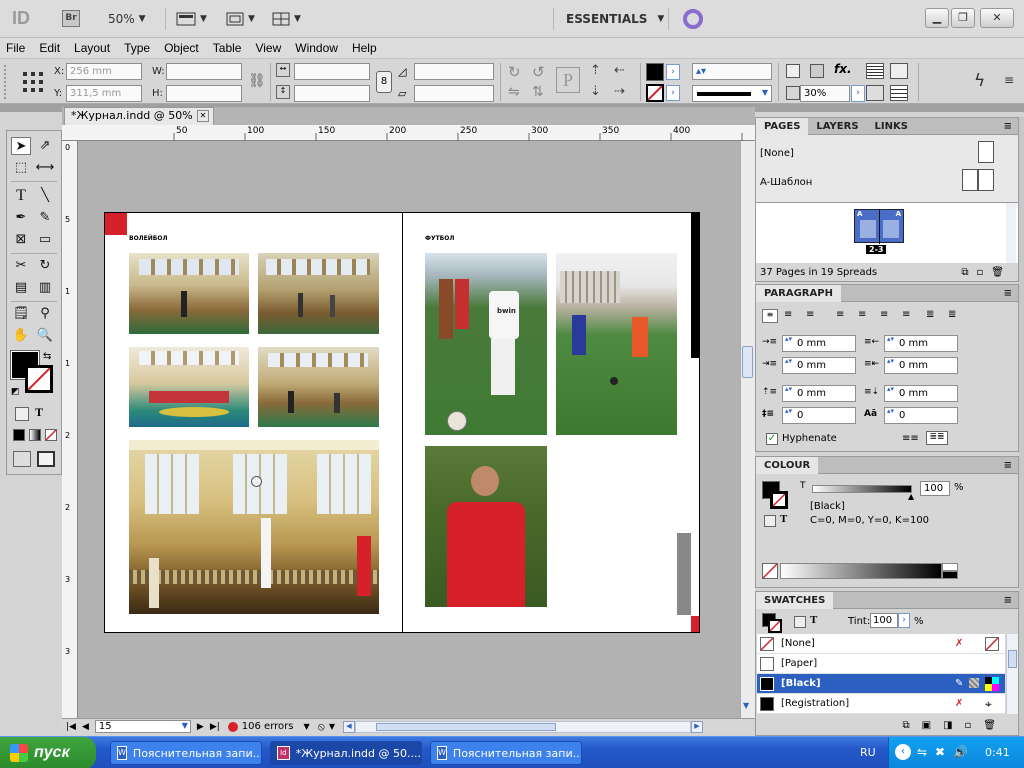 The image size is (1024, 768). Describe the element at coordinates (71, 727) in the screenshot. I see `first-page-icon: |◀` at that location.